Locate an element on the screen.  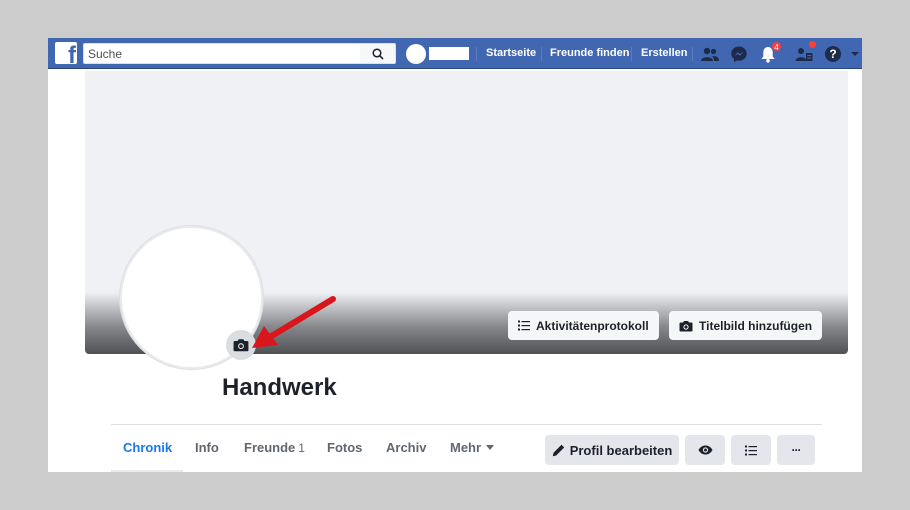
help-button: ? is located at coordinates (833, 54).